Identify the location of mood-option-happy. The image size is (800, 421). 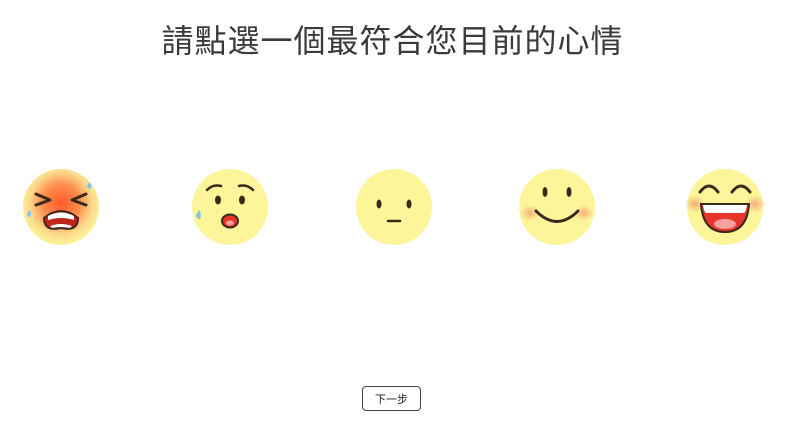
(557, 207).